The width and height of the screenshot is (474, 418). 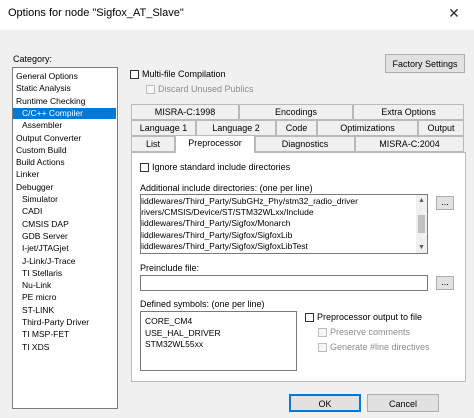 I want to click on preinclude-label: Preinclude file:, so click(x=170, y=268).